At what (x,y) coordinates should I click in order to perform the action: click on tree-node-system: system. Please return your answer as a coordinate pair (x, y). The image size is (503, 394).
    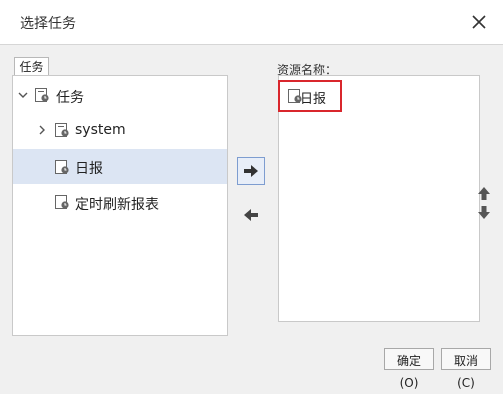
    Looking at the image, I should click on (120, 130).